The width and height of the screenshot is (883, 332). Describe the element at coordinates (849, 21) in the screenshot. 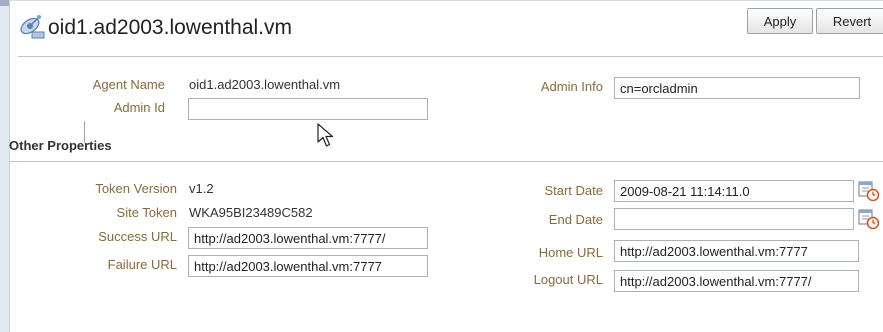

I see `revert-button: Revert` at that location.